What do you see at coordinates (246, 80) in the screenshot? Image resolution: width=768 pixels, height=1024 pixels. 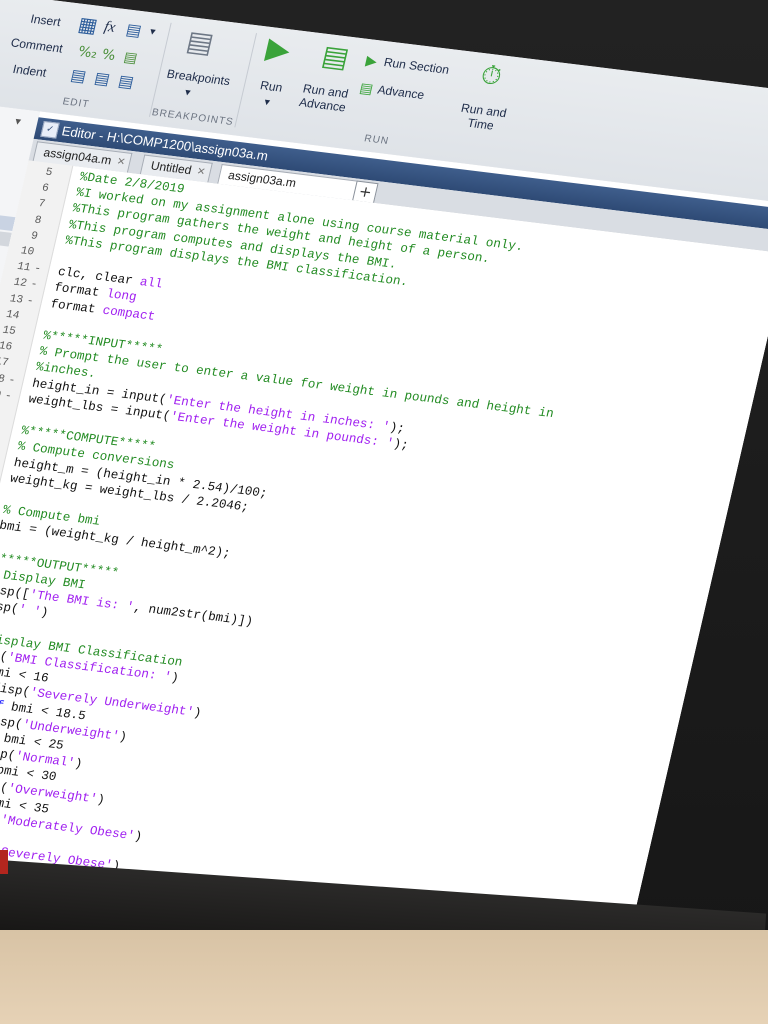 I see `separator` at bounding box center [246, 80].